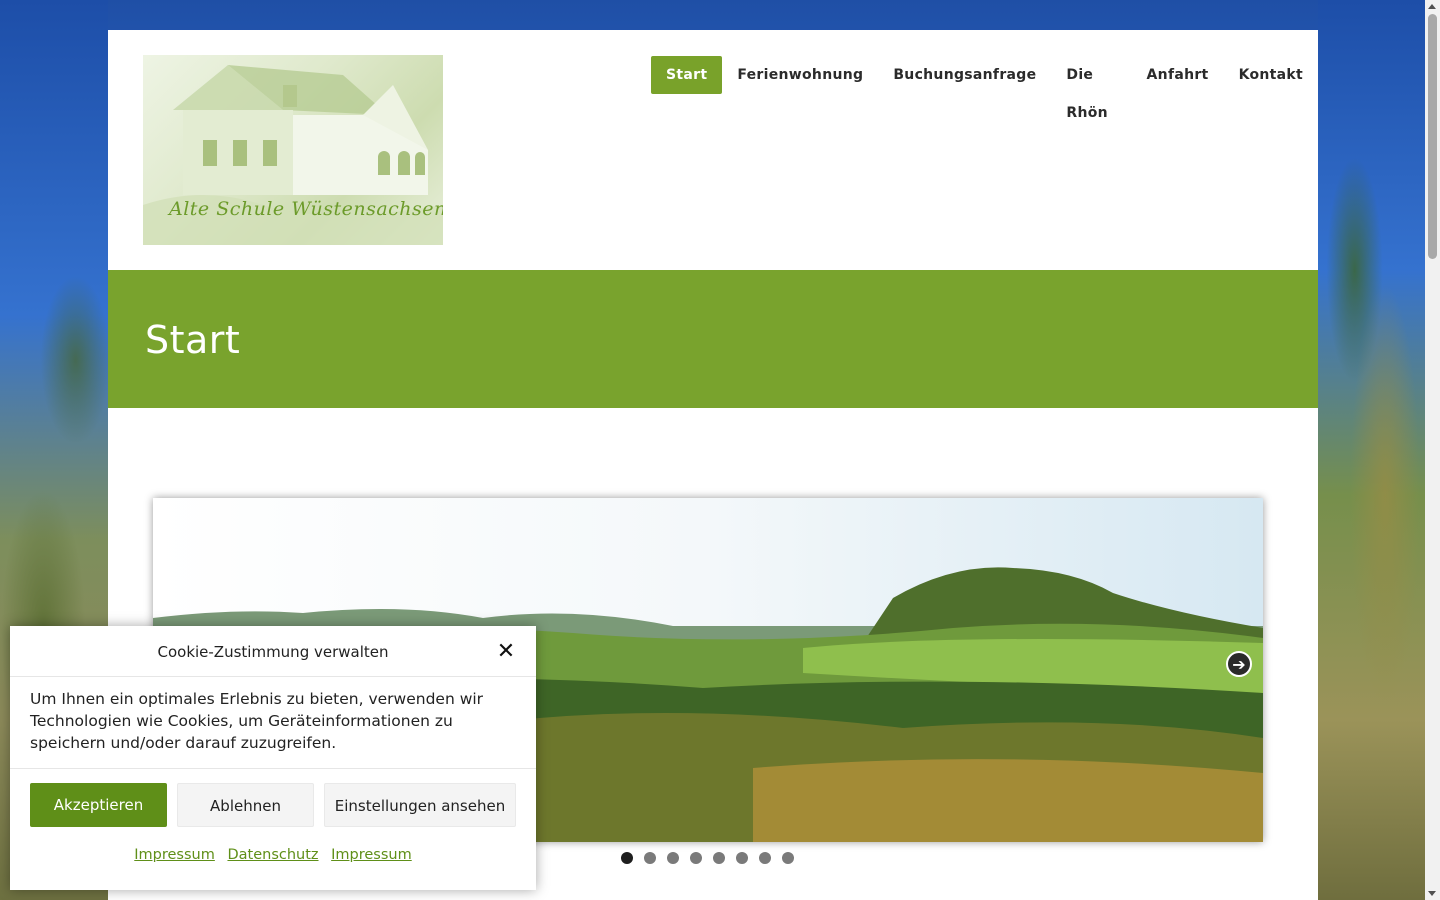  Describe the element at coordinates (800, 75) in the screenshot. I see `nav-item-ferienwohnung: Ferienwohnung` at that location.